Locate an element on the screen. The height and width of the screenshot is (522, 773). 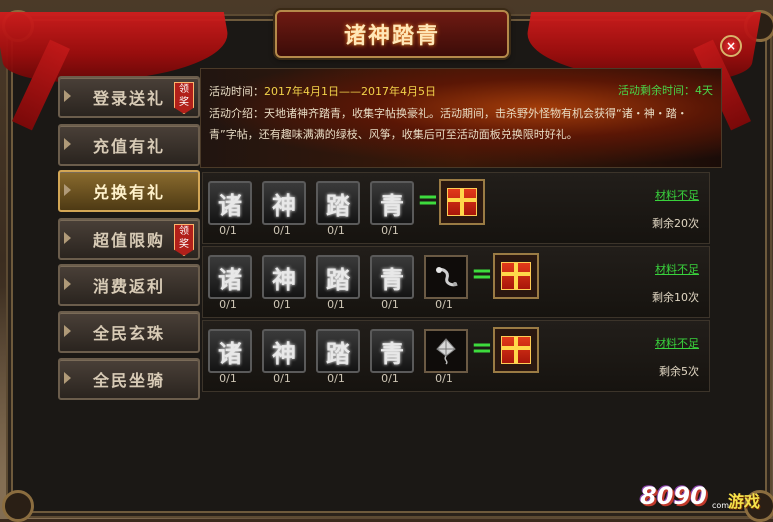
sidebar-item-label: 消费返利 is located at coordinates (128, 286).